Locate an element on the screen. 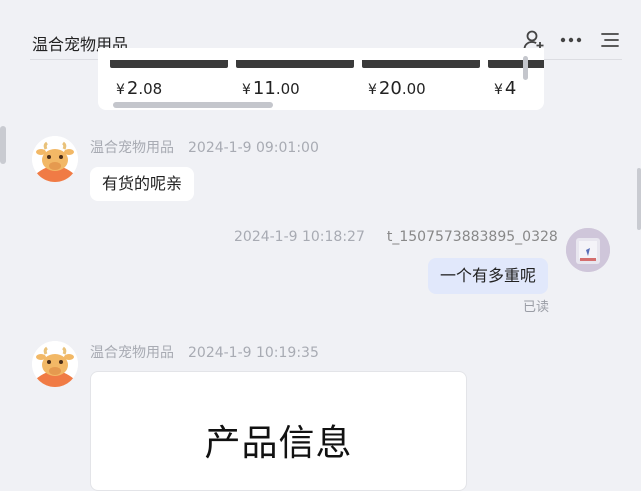  product-item: ¥20.00 is located at coordinates (415, 79).